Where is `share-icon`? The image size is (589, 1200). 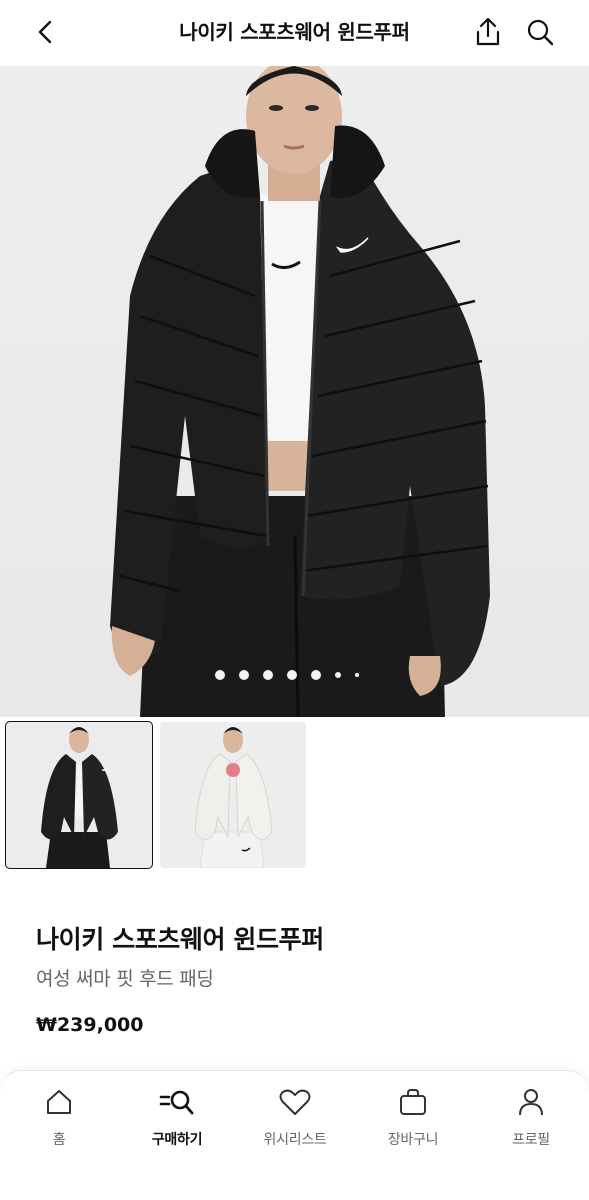 share-icon is located at coordinates (488, 32).